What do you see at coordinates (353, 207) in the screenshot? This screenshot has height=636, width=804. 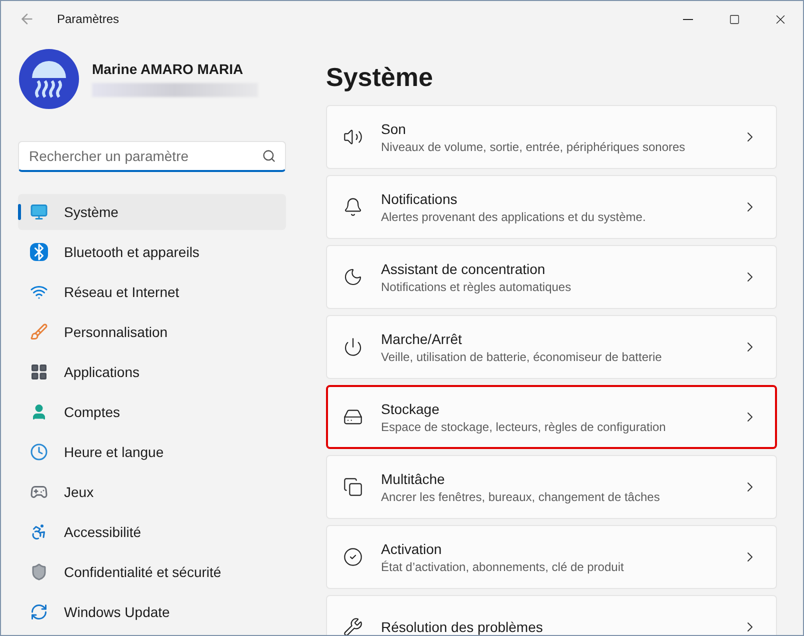 I see `bell-icon` at bounding box center [353, 207].